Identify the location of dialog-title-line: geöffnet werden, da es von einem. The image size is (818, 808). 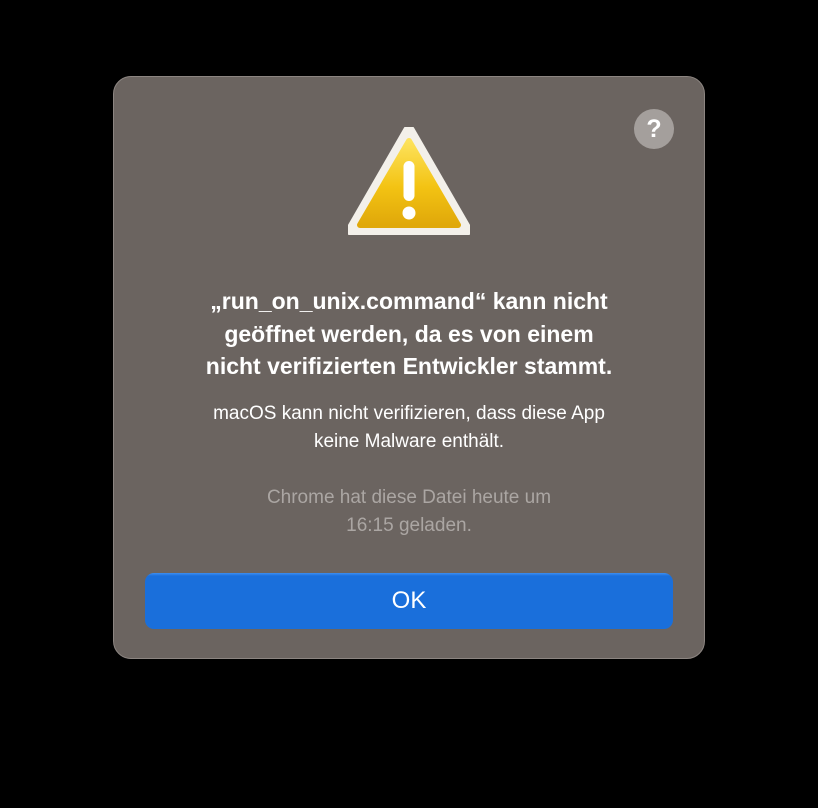
(409, 333).